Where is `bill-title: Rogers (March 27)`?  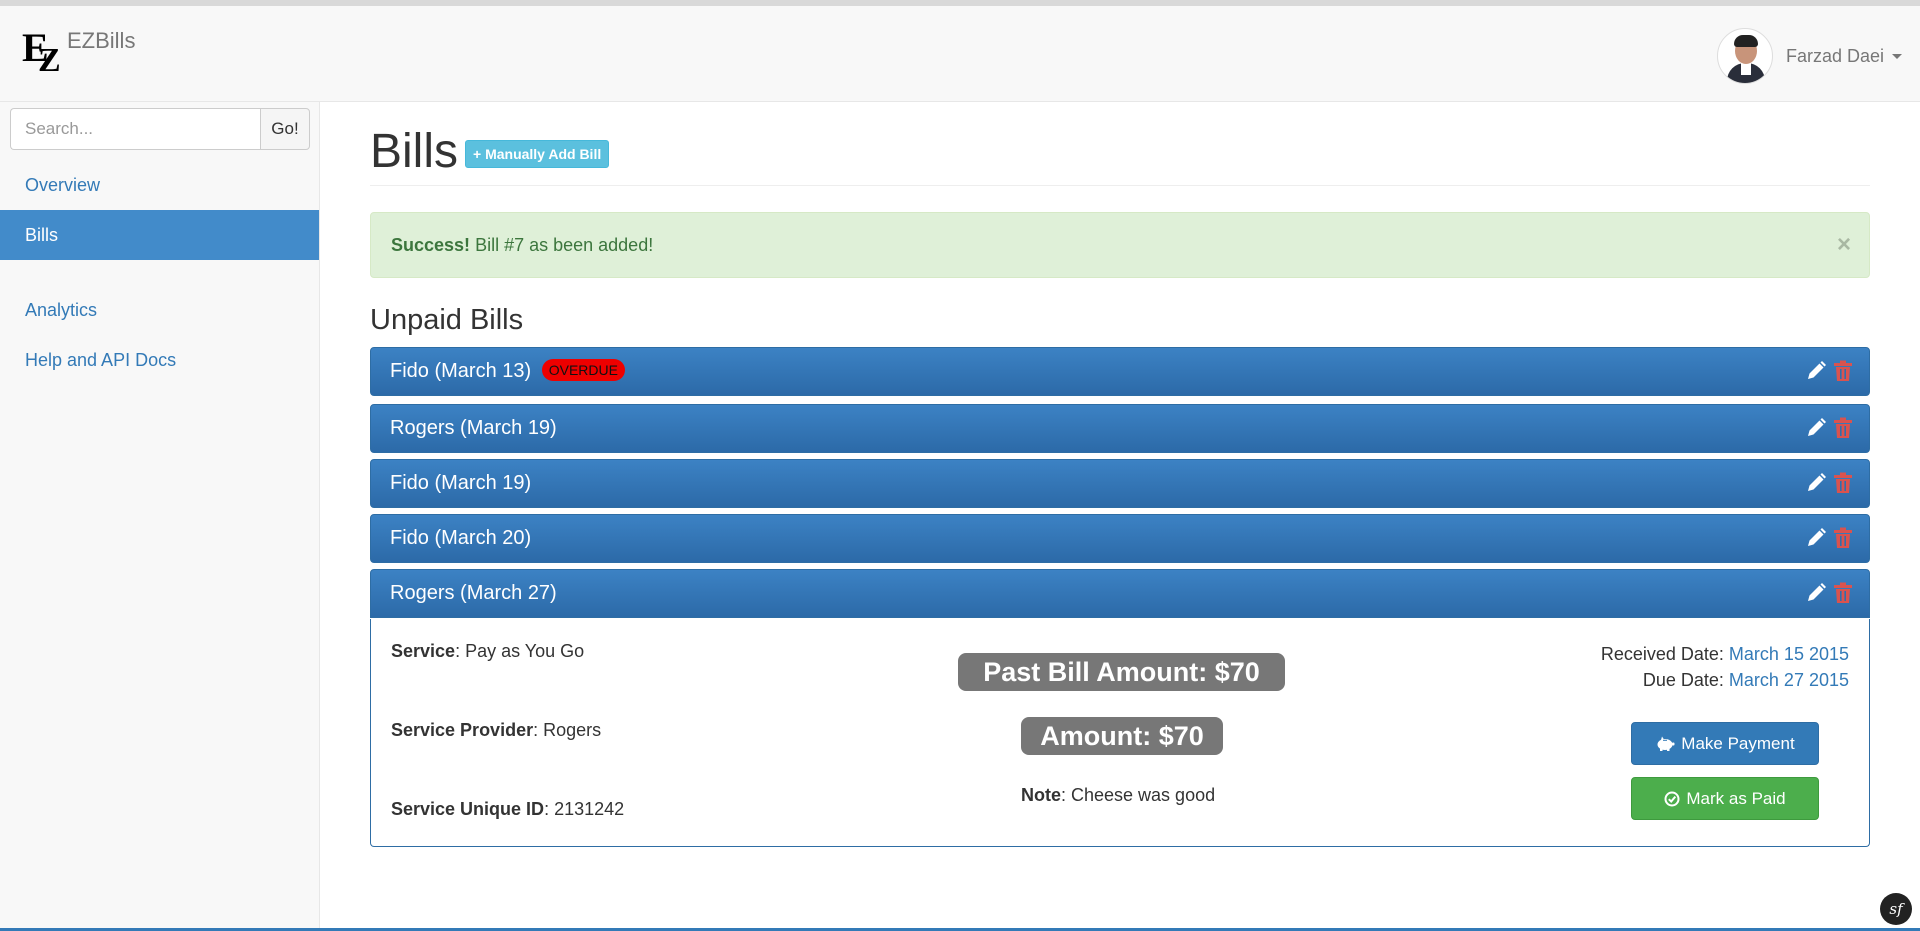 bill-title: Rogers (March 27) is located at coordinates (473, 593).